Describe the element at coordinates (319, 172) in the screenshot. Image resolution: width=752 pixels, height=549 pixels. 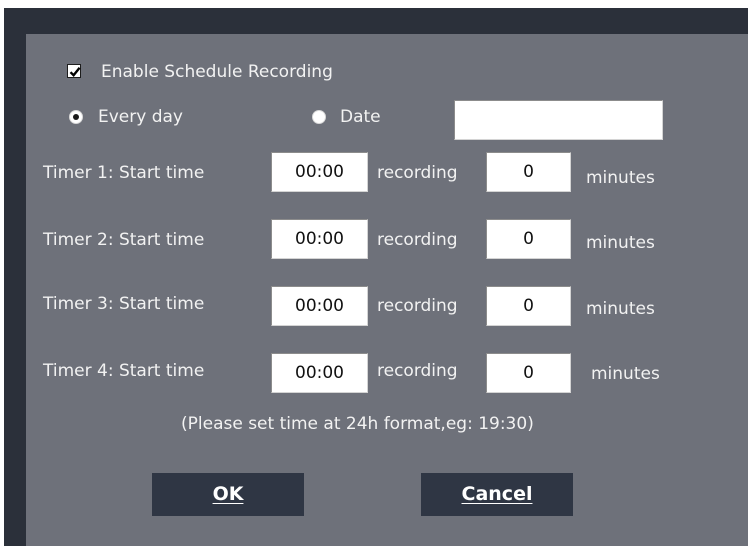
I see `timer-1-start-input` at that location.